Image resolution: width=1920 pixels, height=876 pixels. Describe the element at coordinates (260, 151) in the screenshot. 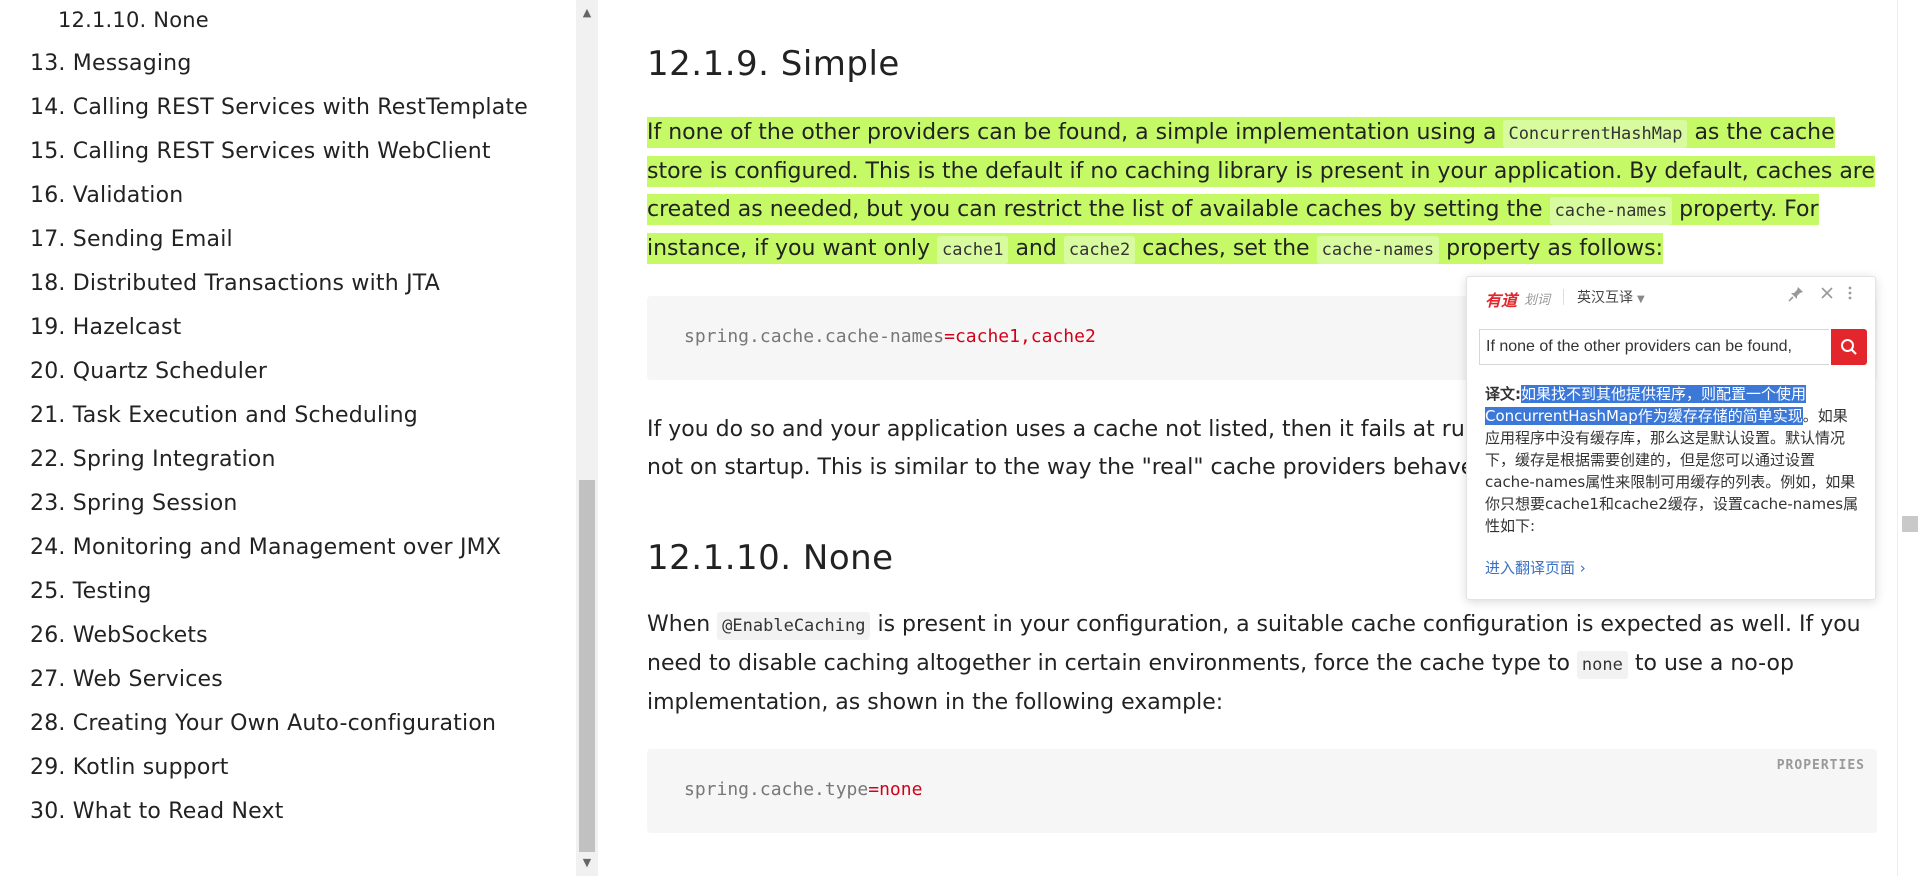

I see `toc-item-15: 15. Calling REST Services with WebClient` at that location.